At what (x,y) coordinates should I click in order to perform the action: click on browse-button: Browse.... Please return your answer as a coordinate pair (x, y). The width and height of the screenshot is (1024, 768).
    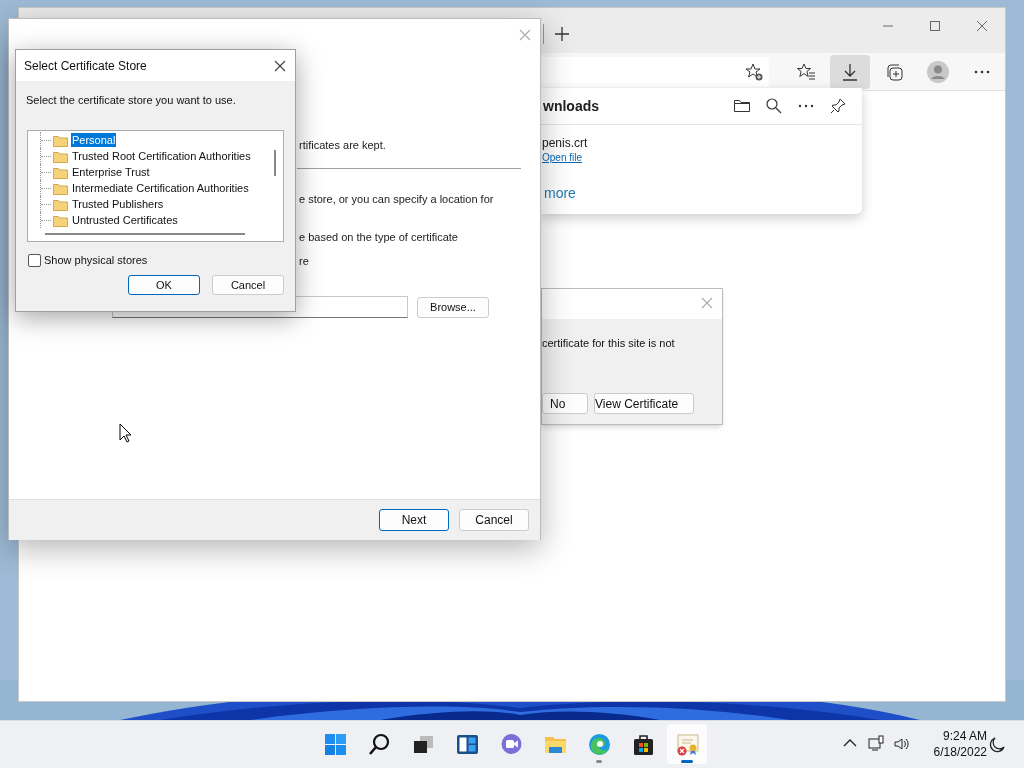
    Looking at the image, I should click on (453, 307).